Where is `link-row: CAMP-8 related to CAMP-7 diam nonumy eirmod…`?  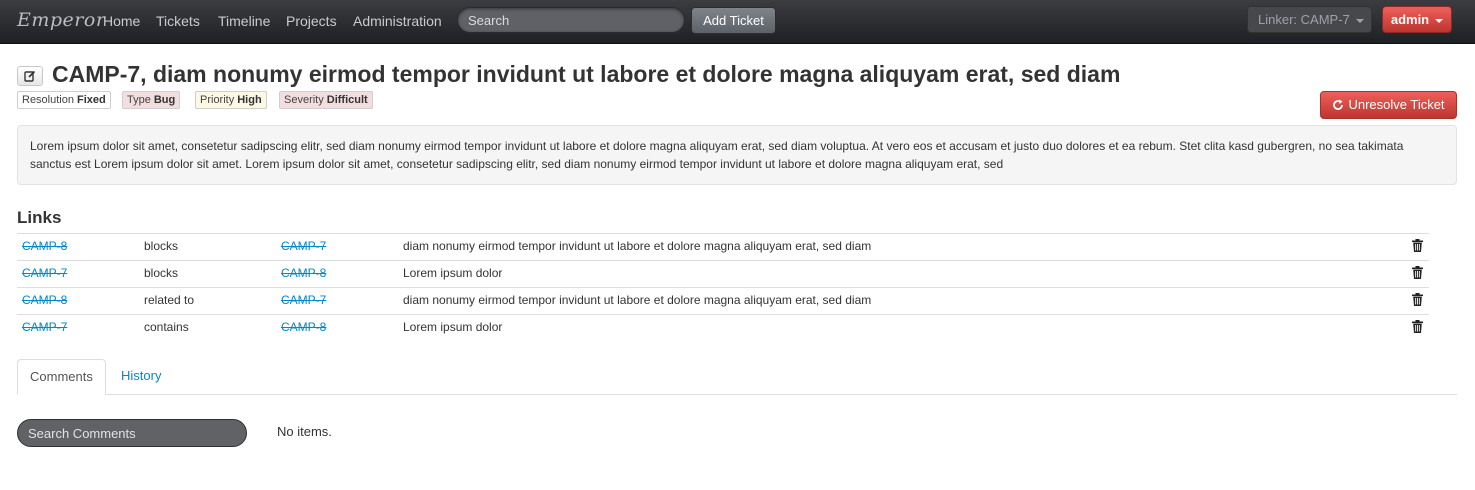
link-row: CAMP-8 related to CAMP-7 diam nonumy eirmod… is located at coordinates (723, 300).